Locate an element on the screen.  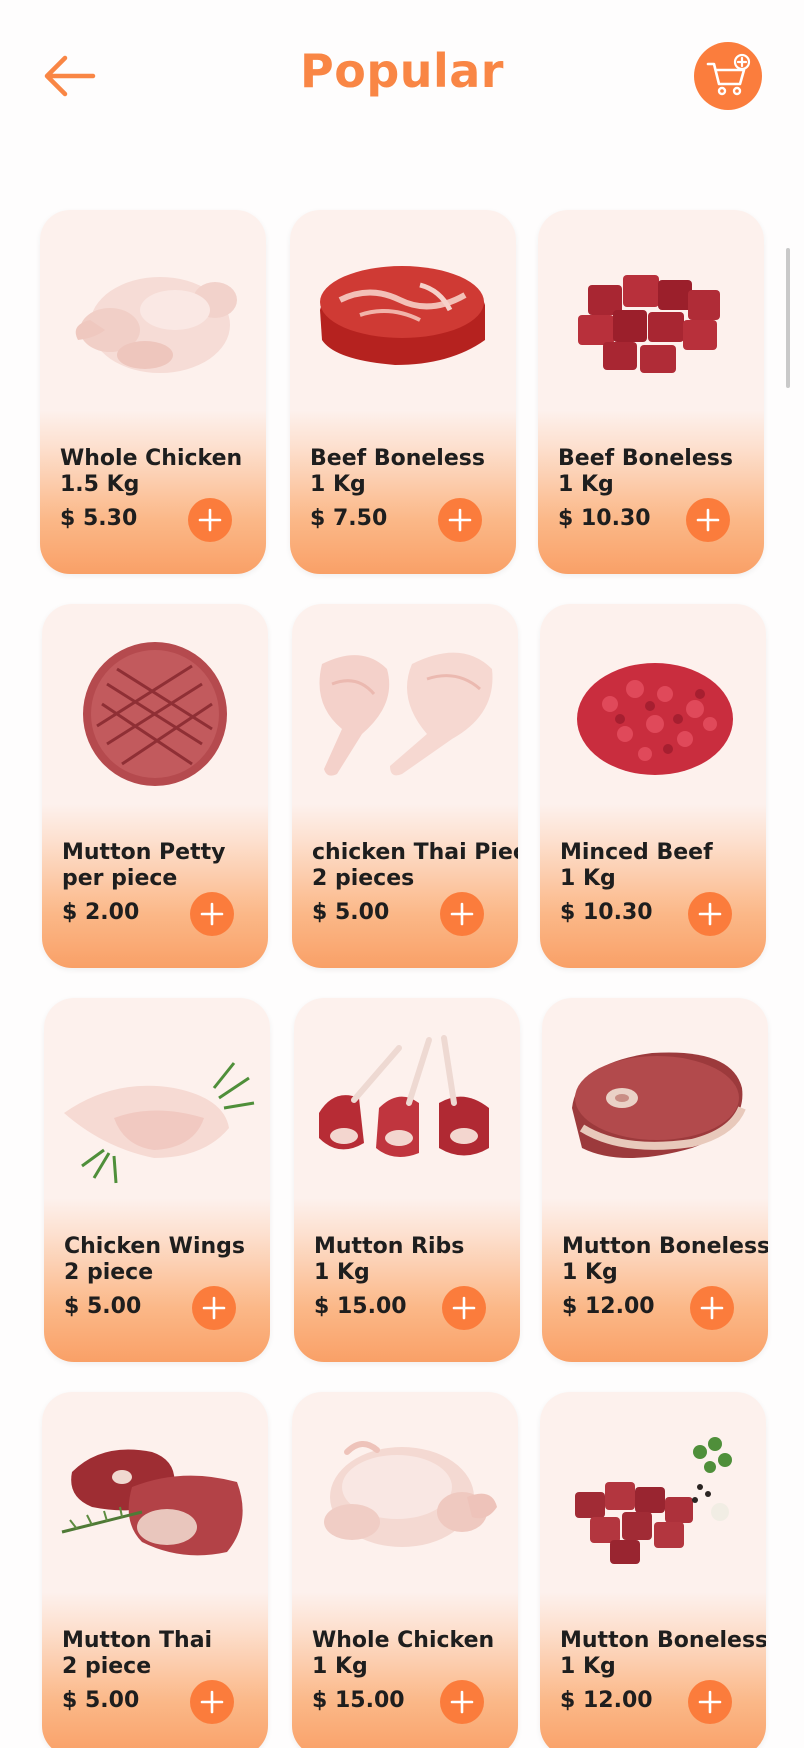
product-name: Chicken Wings is located at coordinates (154, 1246).